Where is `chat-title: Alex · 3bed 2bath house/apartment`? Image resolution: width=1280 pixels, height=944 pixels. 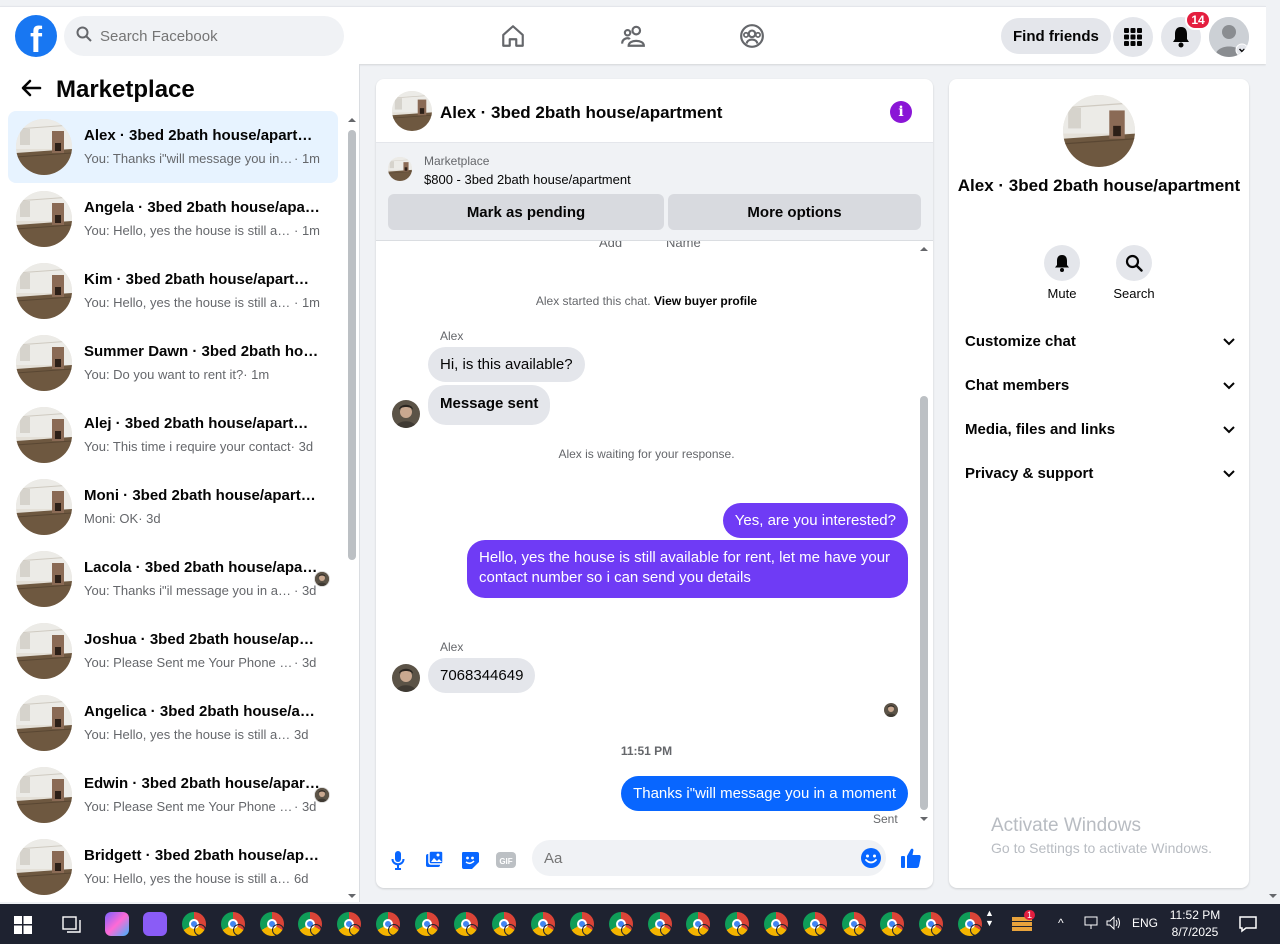
chat-title: Alex · 3bed 2bath house/apartment is located at coordinates (581, 113).